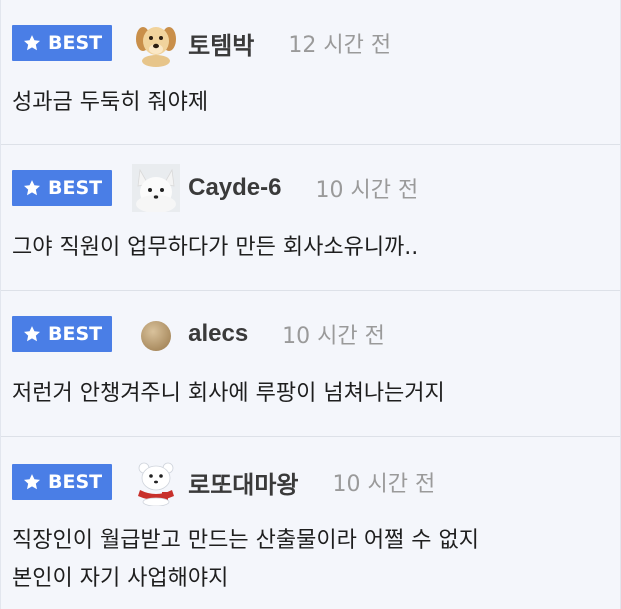 The image size is (621, 609). What do you see at coordinates (156, 43) in the screenshot?
I see `puppy-avatar-icon` at bounding box center [156, 43].